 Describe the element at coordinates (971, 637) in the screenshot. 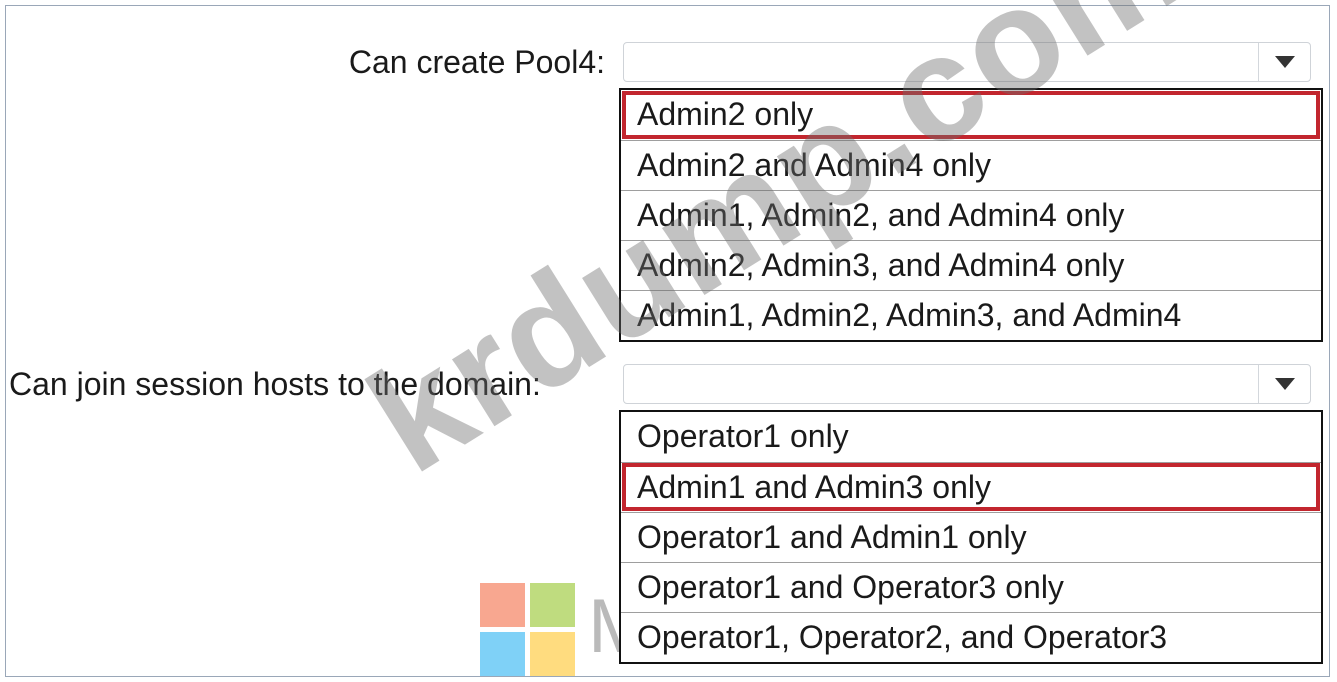

I see `domain-join-option: Operator1, Operator2, and Operator3` at that location.